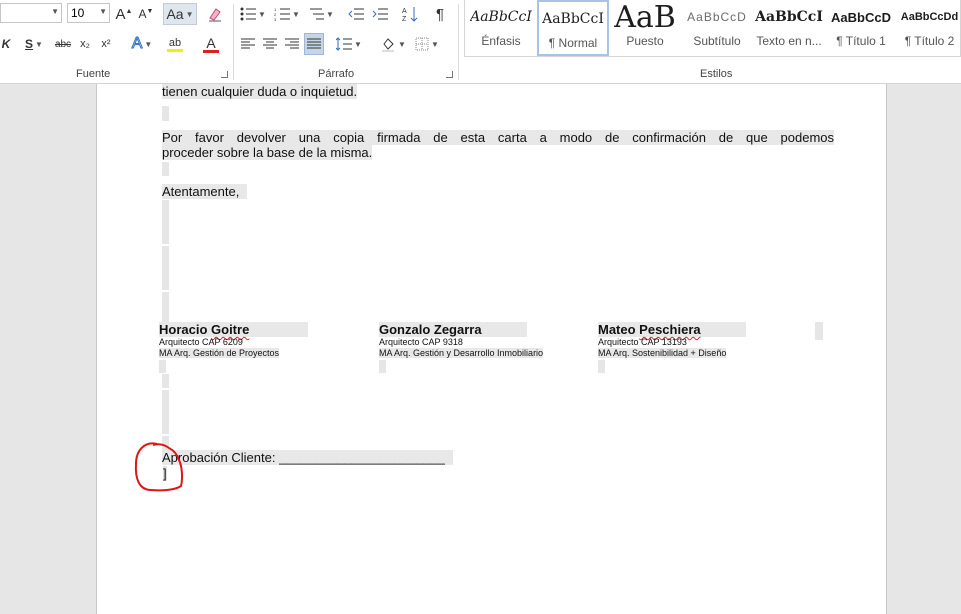  I want to click on shrink-font-button: A▼, so click(146, 14).